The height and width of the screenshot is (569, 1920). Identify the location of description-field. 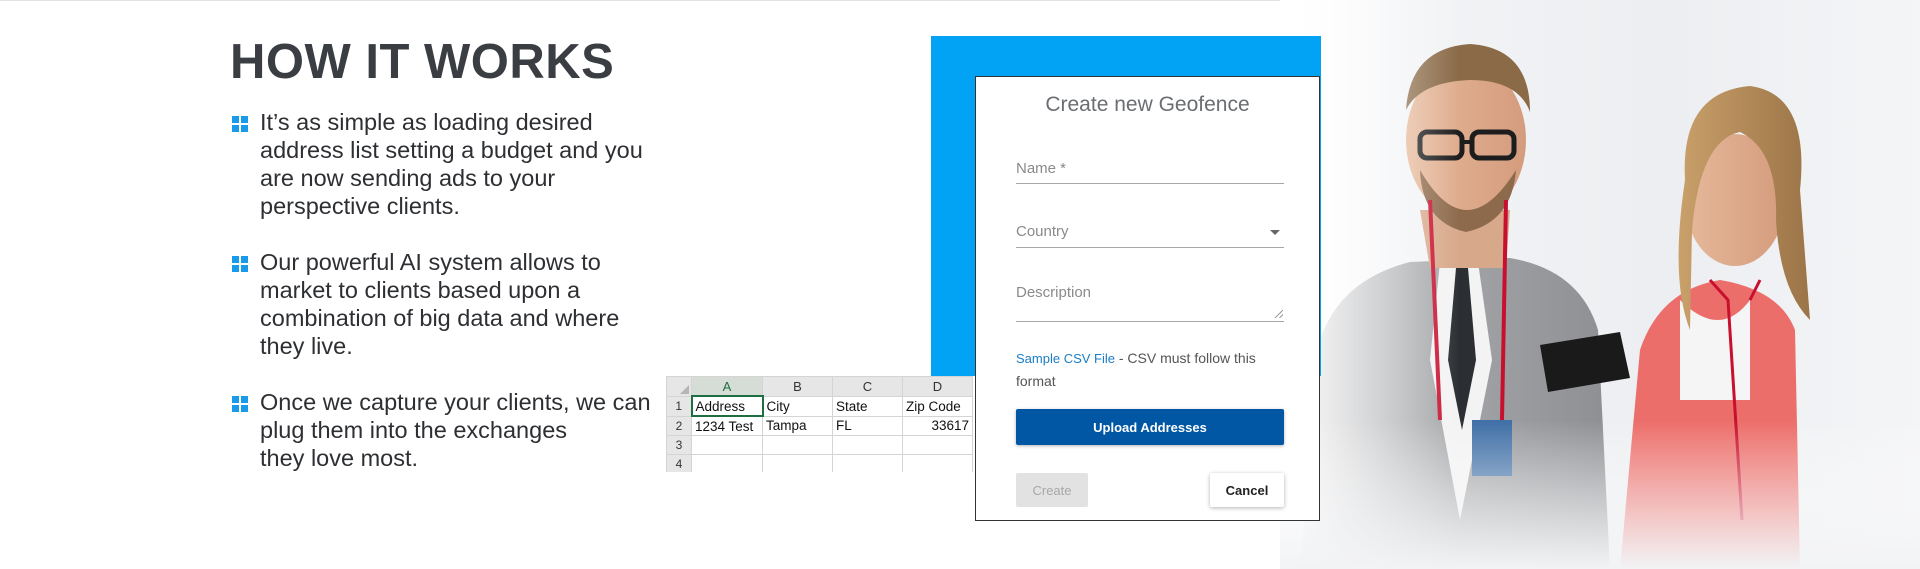
(1150, 302).